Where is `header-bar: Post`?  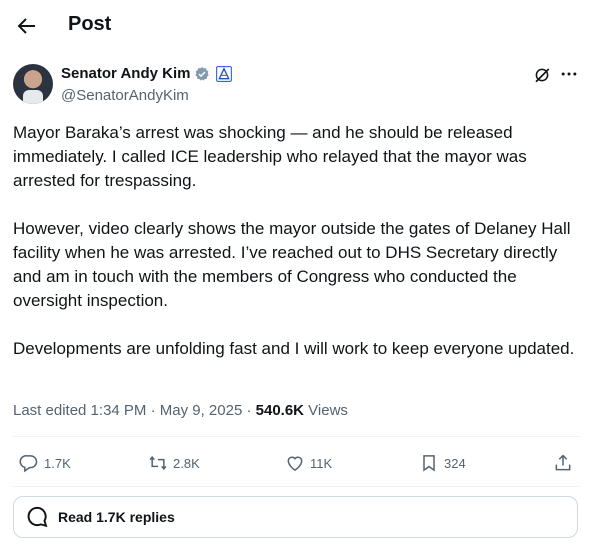
header-bar: Post is located at coordinates (297, 26).